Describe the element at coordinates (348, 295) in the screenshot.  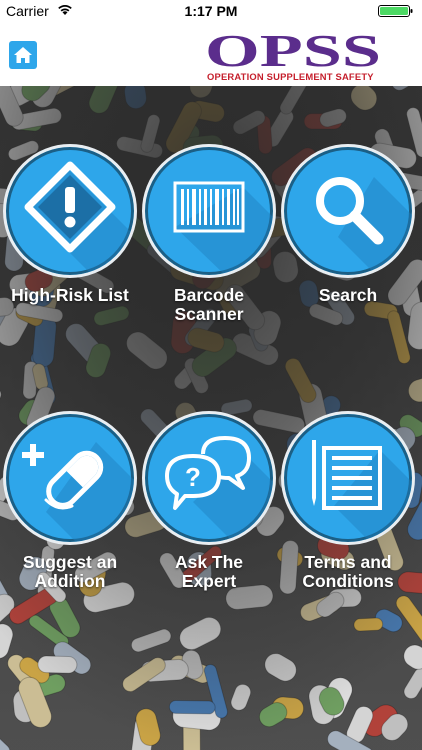
I see `menu-label: Search` at that location.